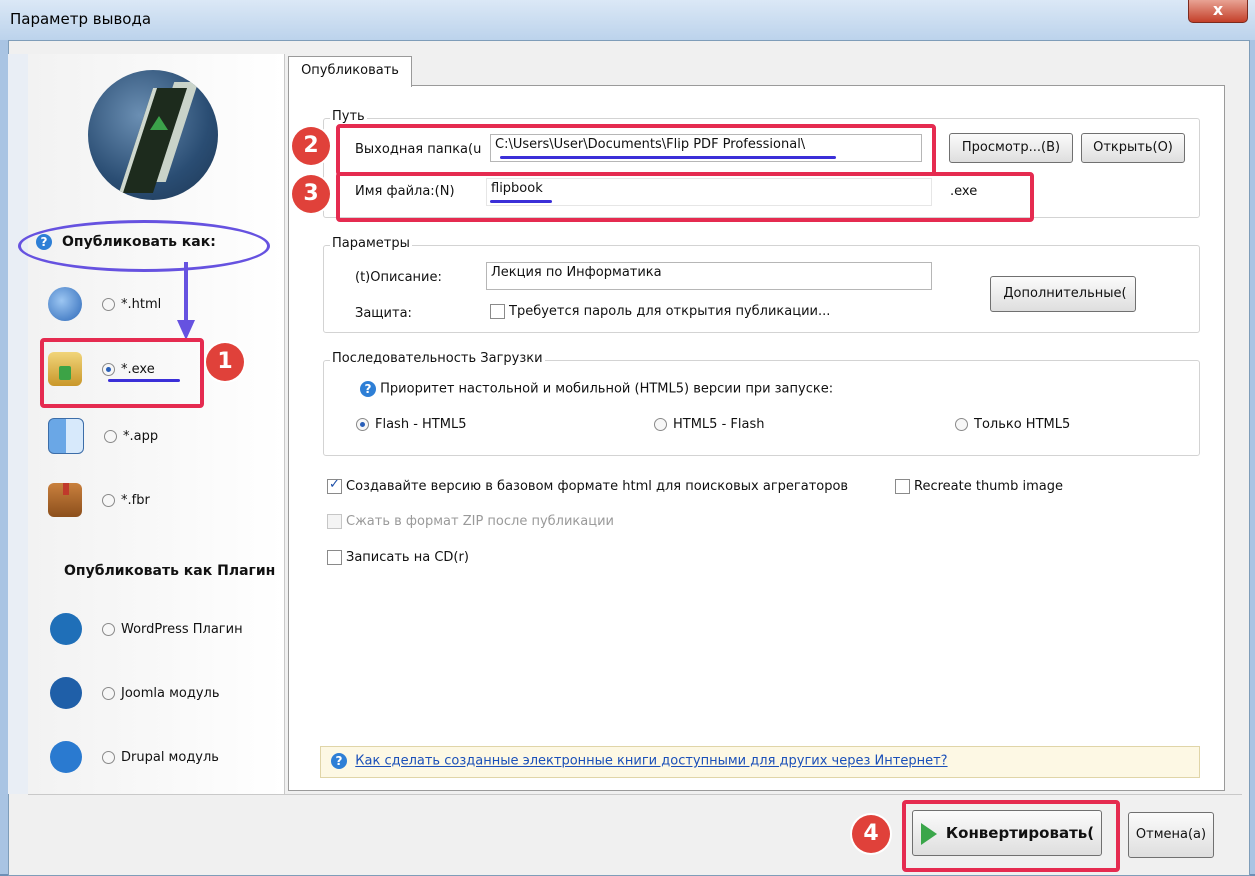  I want to click on annotation-badge-3: 3, so click(311, 194).